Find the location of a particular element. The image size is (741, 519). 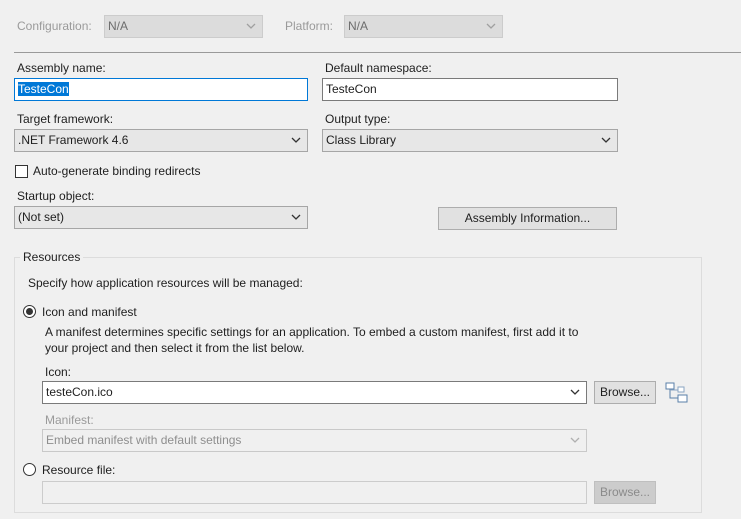

configuration-select: N/A is located at coordinates (183, 26).